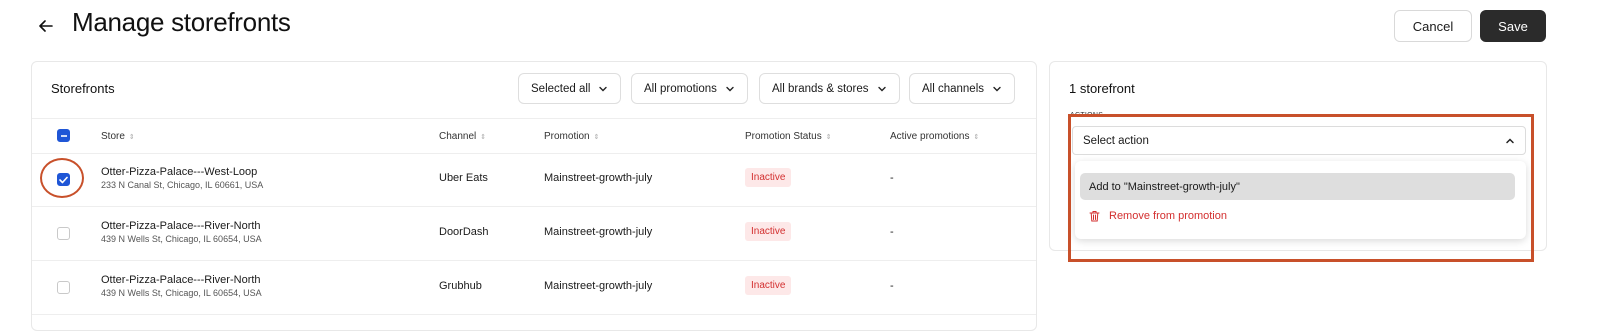 This screenshot has height=331, width=1600. Describe the element at coordinates (1299, 140) in the screenshot. I see `action-select: Select action` at that location.